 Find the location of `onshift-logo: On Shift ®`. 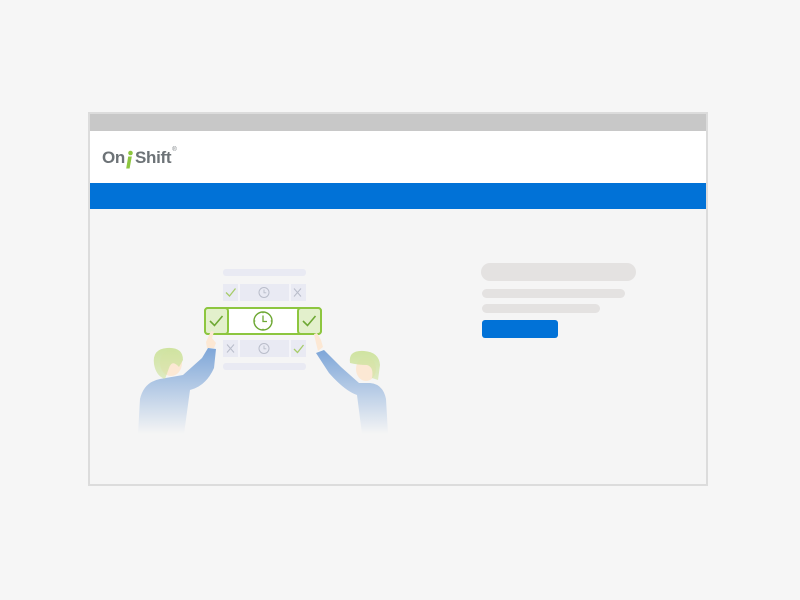

onshift-logo: On Shift ® is located at coordinates (139, 157).